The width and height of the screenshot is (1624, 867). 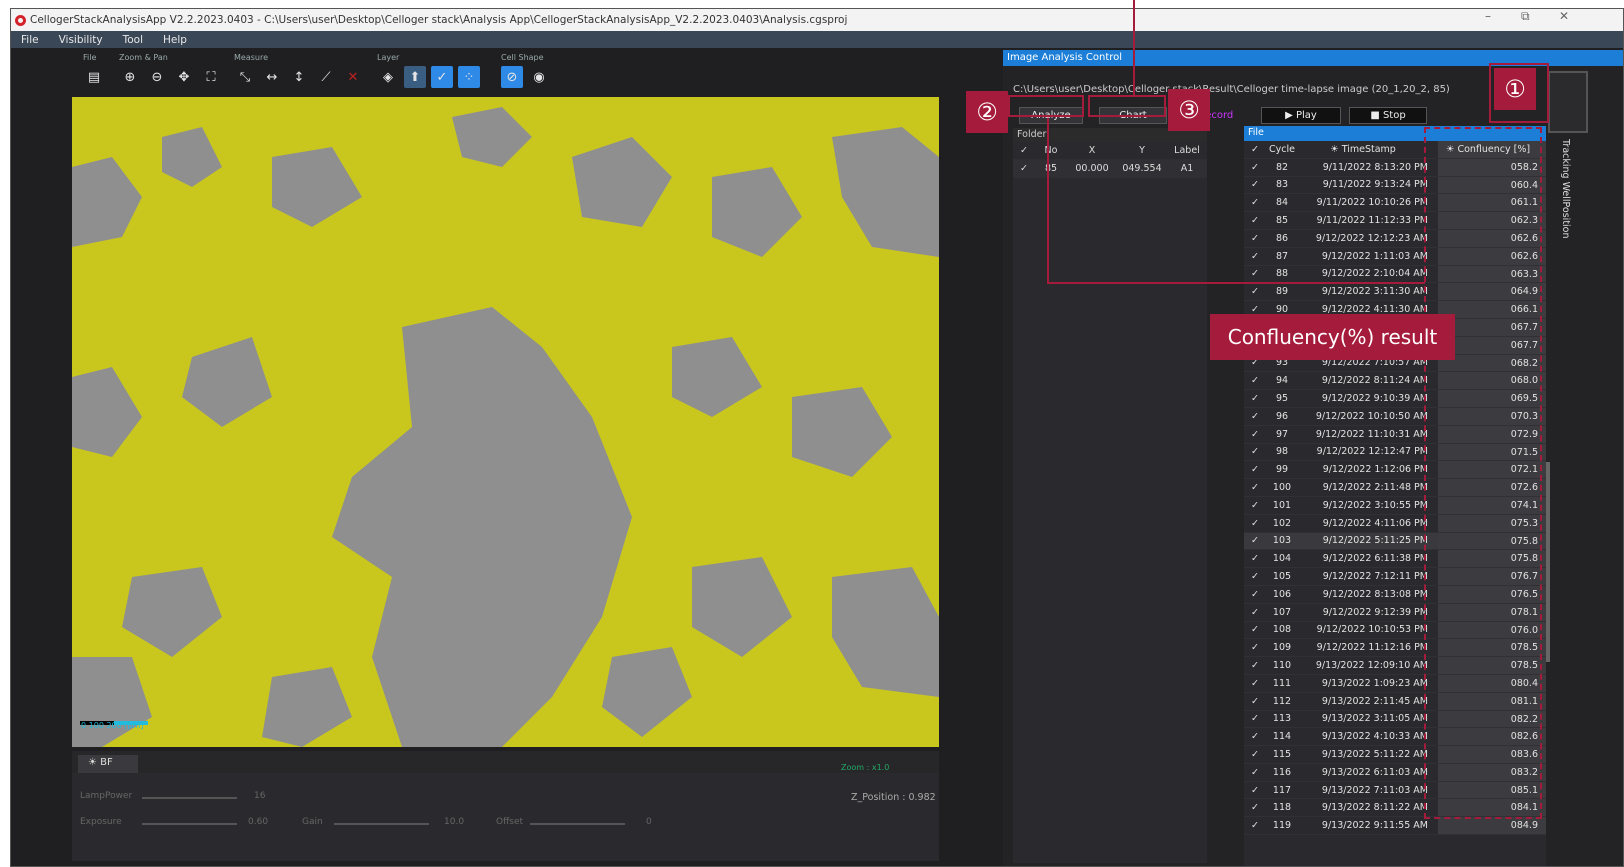 What do you see at coordinates (1282, 665) in the screenshot?
I see `row-cycle: 110` at bounding box center [1282, 665].